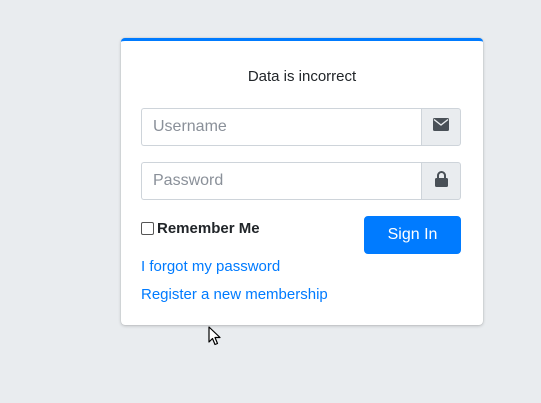 This screenshot has height=403, width=541. Describe the element at coordinates (281, 181) in the screenshot. I see `password-input` at that location.